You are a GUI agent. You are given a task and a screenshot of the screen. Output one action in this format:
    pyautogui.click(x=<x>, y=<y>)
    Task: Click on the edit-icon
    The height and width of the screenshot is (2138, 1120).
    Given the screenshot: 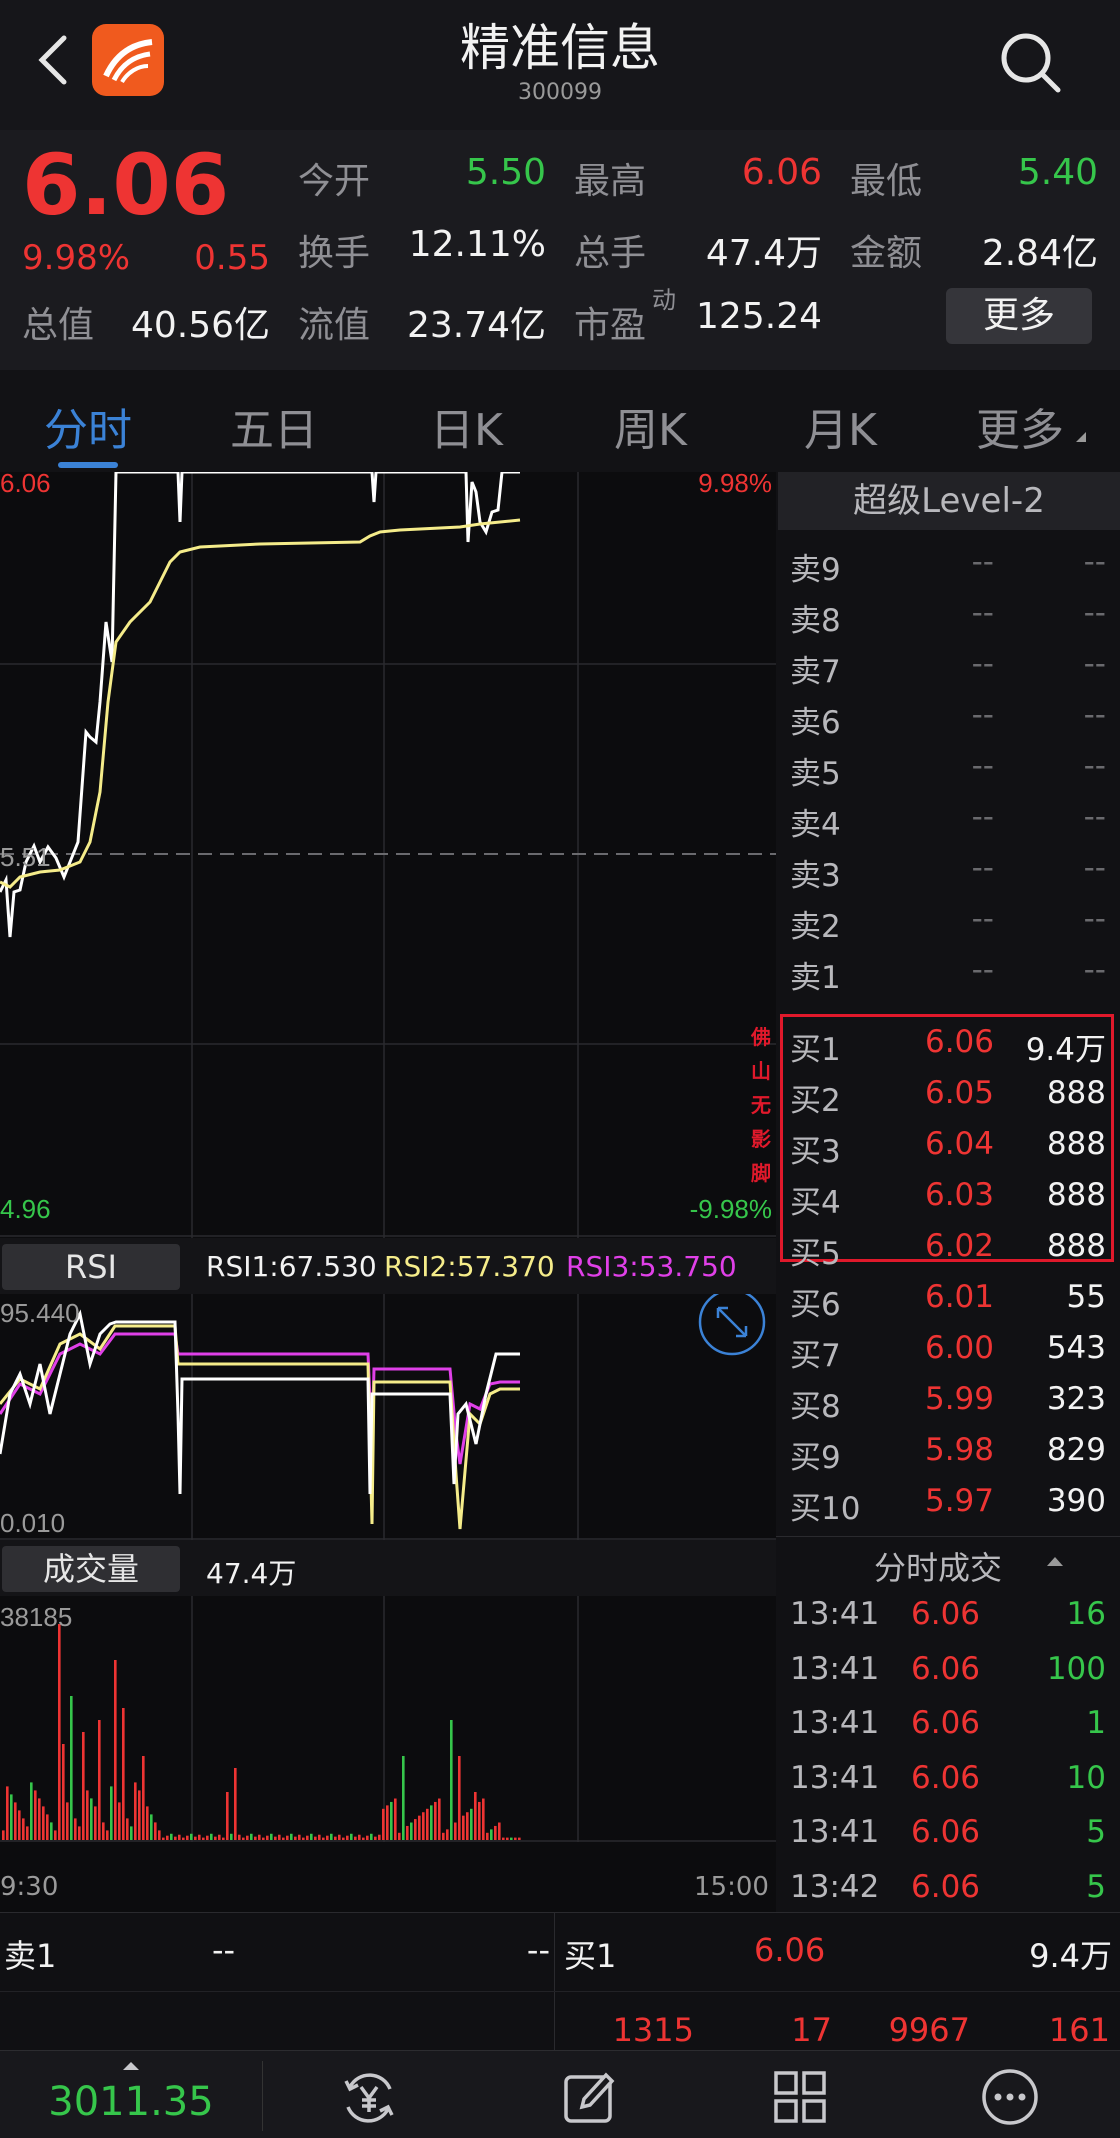 What is the action you would take?
    pyautogui.click(x=589, y=2097)
    